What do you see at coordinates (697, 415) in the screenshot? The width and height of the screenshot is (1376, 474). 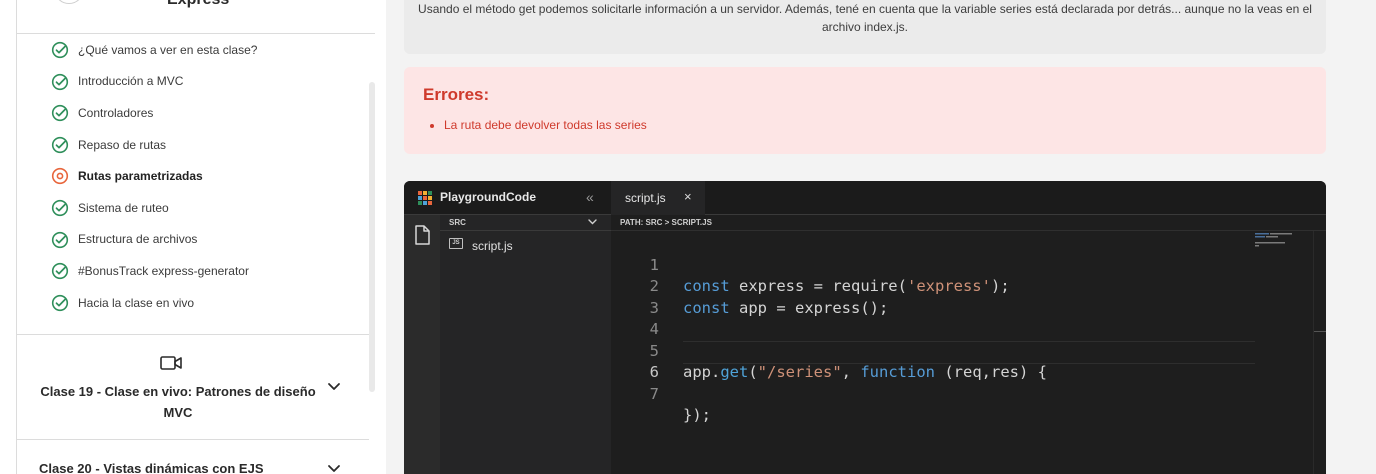 I see `code-text: });` at bounding box center [697, 415].